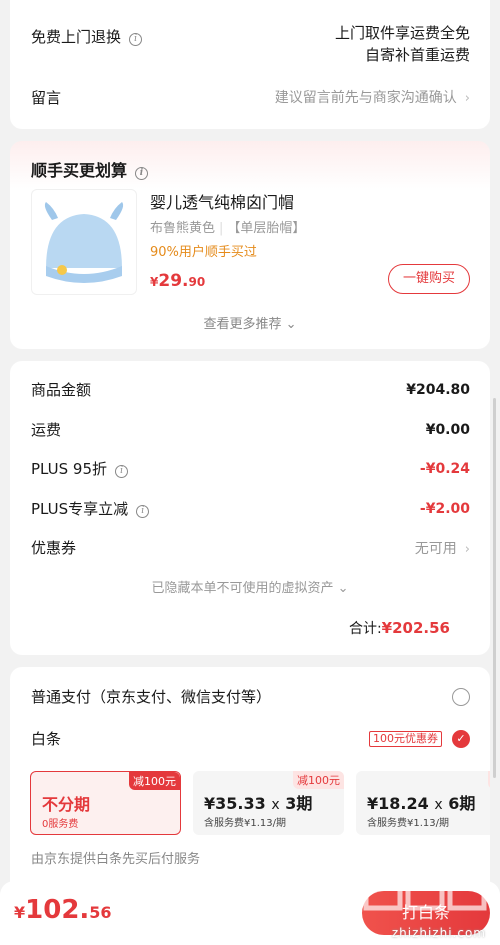 The image size is (500, 945). I want to click on plan-main: ¥35.33, so click(235, 803).